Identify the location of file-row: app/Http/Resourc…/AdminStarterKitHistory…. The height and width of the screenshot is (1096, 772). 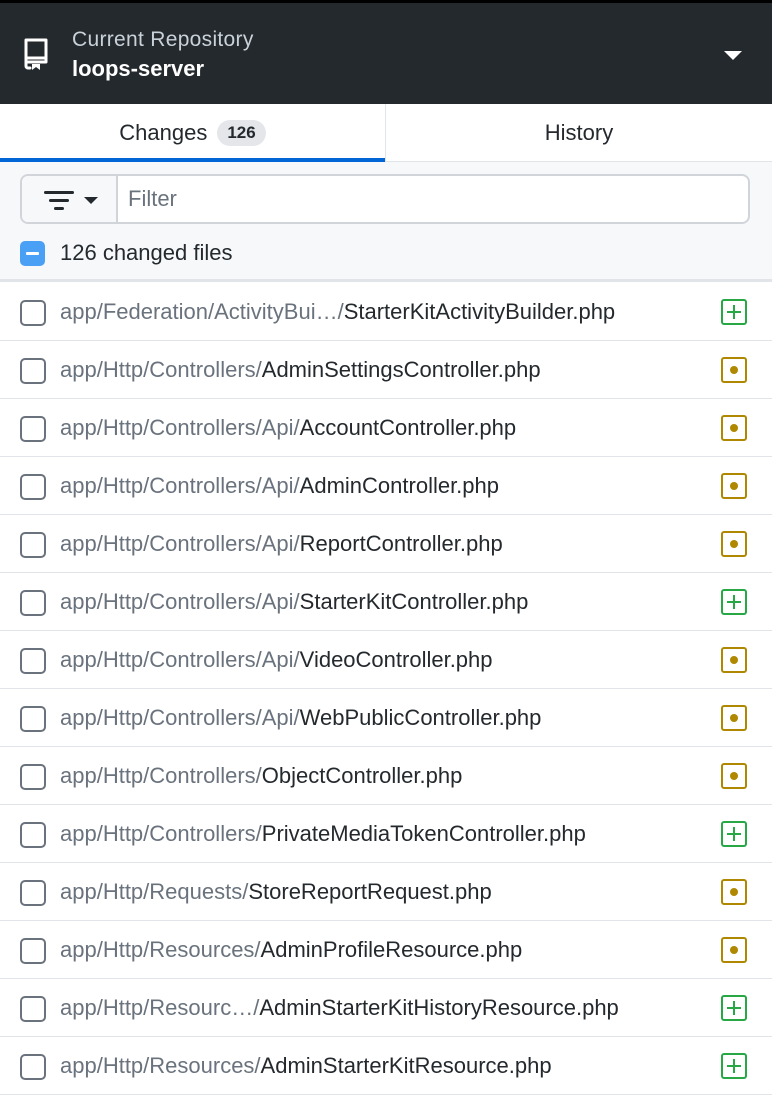
(386, 1008).